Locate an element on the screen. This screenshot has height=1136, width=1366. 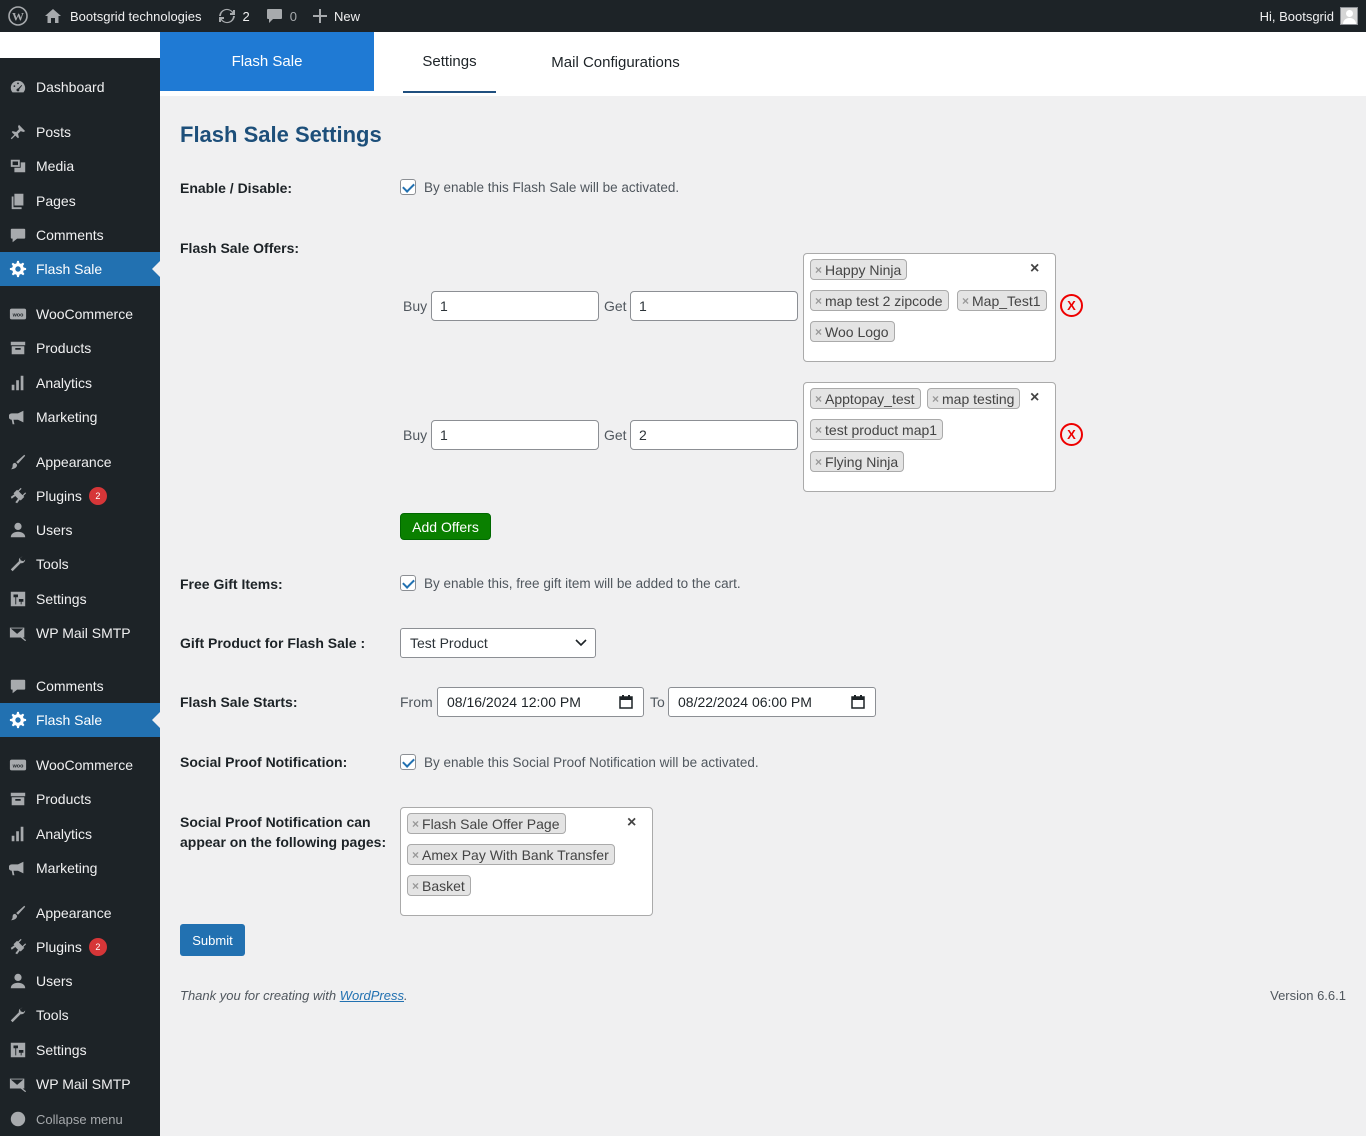
account-menu: Hi, Bootsgrid is located at coordinates (1309, 16).